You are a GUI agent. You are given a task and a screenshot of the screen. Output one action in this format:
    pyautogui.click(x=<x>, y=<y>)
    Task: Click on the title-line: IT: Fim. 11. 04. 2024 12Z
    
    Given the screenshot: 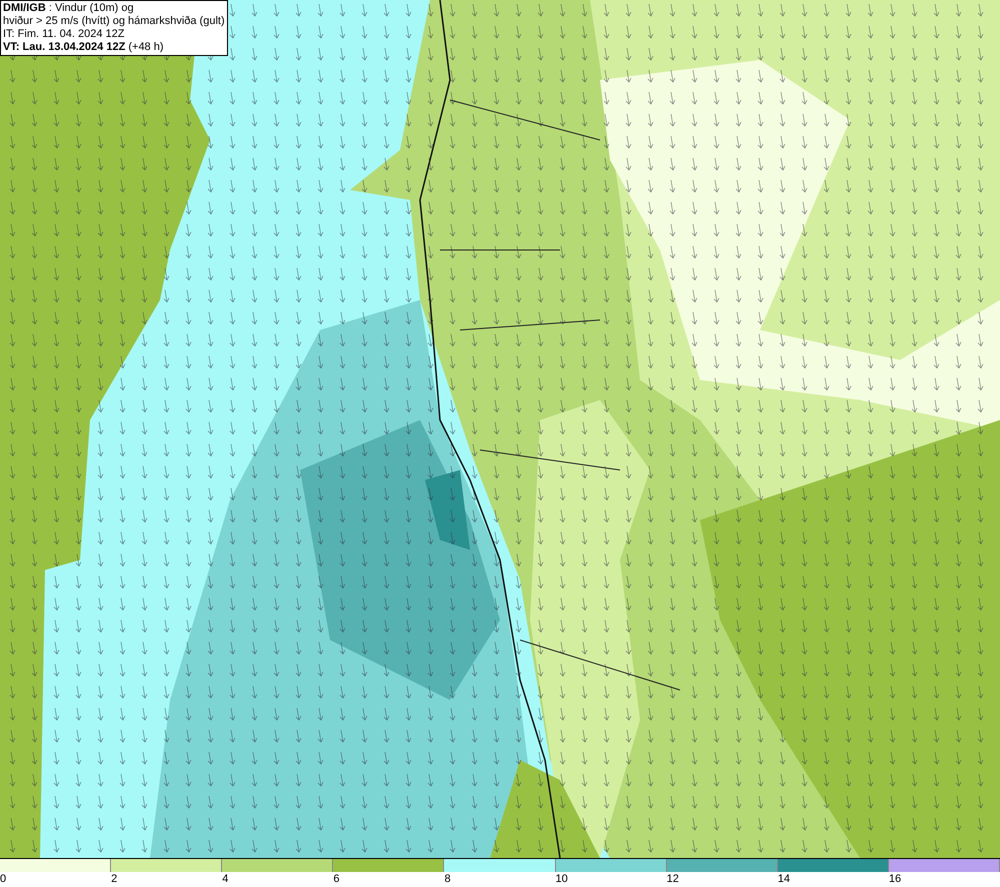 What is the action you would take?
    pyautogui.click(x=64, y=34)
    